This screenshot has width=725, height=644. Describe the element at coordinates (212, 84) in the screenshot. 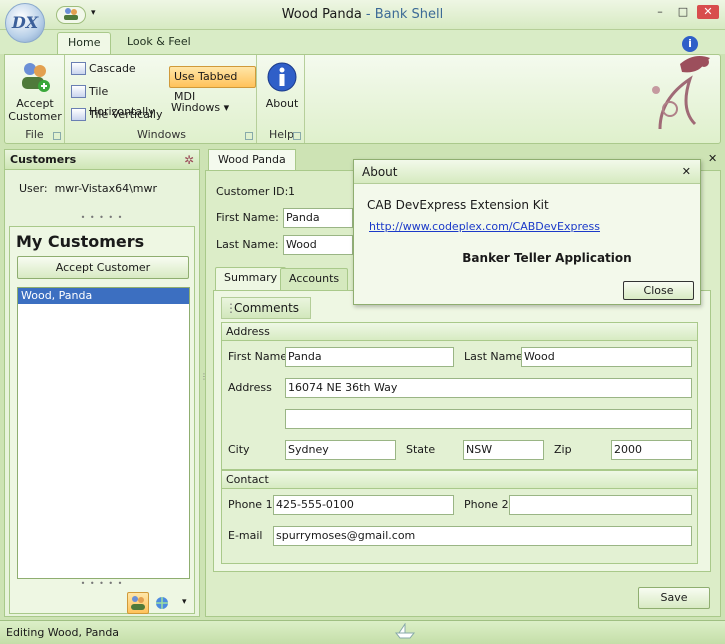

I see `use-tabbed-mdi-button: Use Tabbed MDI` at that location.